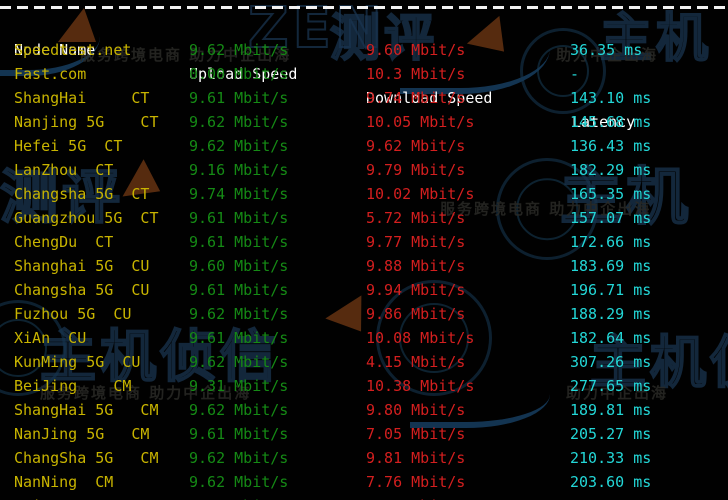 The height and width of the screenshot is (500, 728). Describe the element at coordinates (611, 266) in the screenshot. I see `cell-latency: 183.69 ms` at that location.